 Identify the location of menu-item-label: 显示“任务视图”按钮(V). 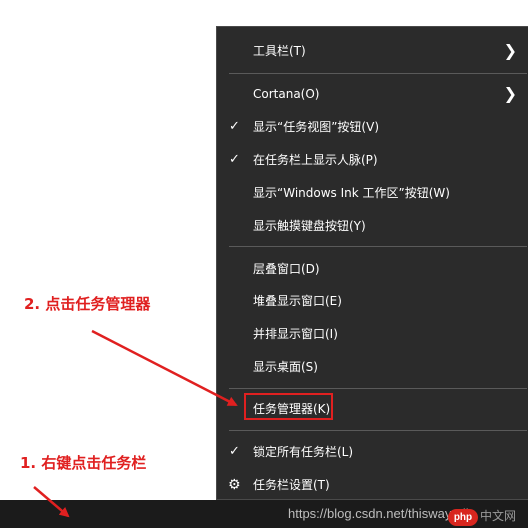
(316, 127).